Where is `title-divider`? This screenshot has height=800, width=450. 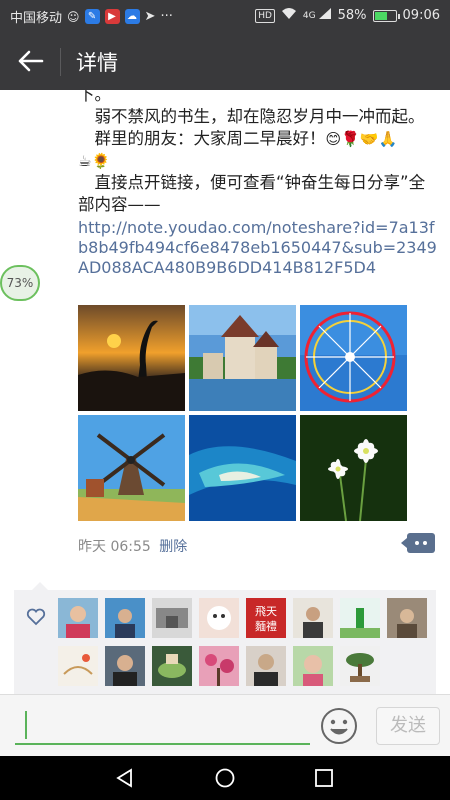
title-divider is located at coordinates (60, 62).